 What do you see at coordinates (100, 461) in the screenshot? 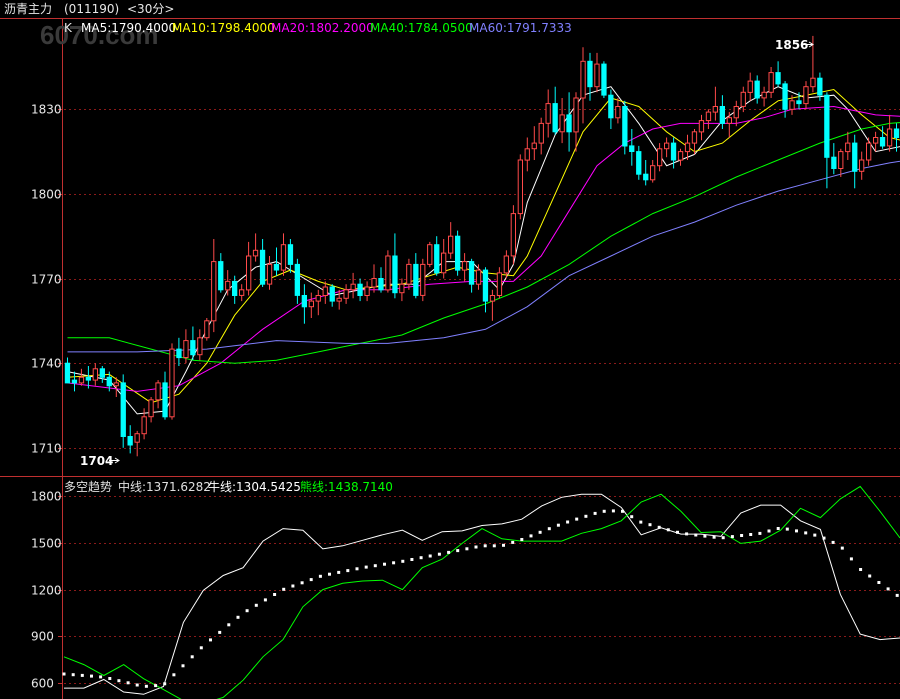
I see `low-annotation: 1704` at bounding box center [100, 461].